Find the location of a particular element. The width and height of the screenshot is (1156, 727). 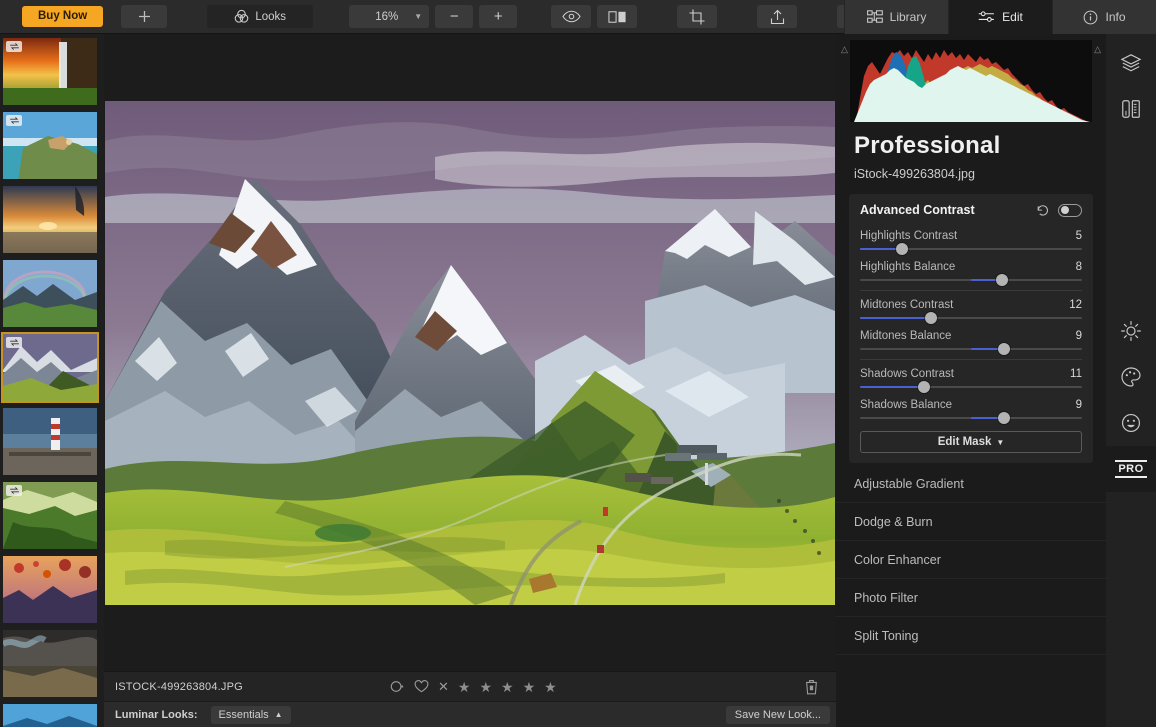

slider-highlights-balance: Highlights Balance 8 is located at coordinates (971, 271).